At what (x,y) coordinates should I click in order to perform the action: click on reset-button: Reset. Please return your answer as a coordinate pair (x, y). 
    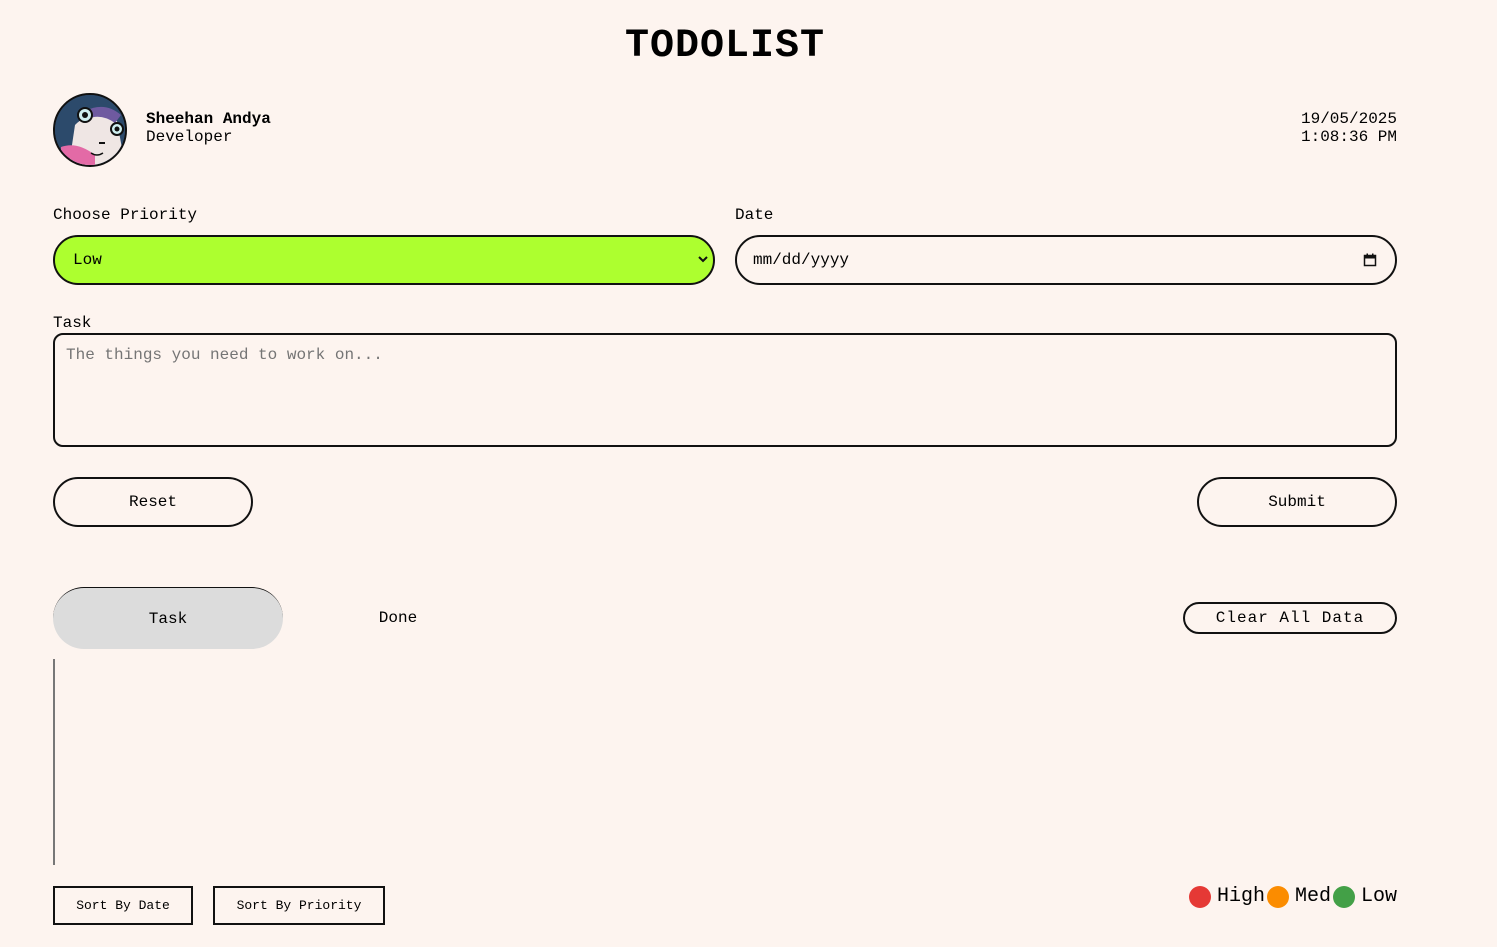
    Looking at the image, I should click on (153, 502).